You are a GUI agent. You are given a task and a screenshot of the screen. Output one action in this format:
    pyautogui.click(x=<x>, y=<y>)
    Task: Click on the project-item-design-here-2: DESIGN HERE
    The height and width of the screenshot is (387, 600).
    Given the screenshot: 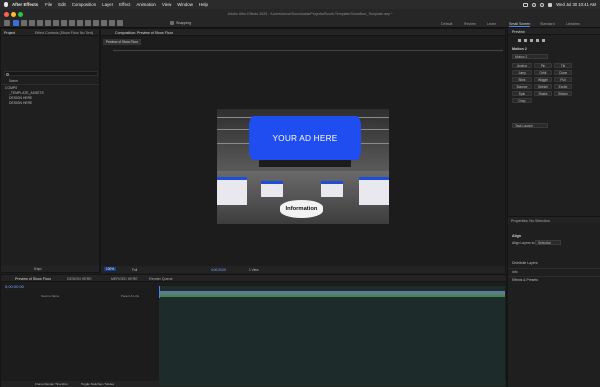 What is the action you would take?
    pyautogui.click(x=20, y=103)
    